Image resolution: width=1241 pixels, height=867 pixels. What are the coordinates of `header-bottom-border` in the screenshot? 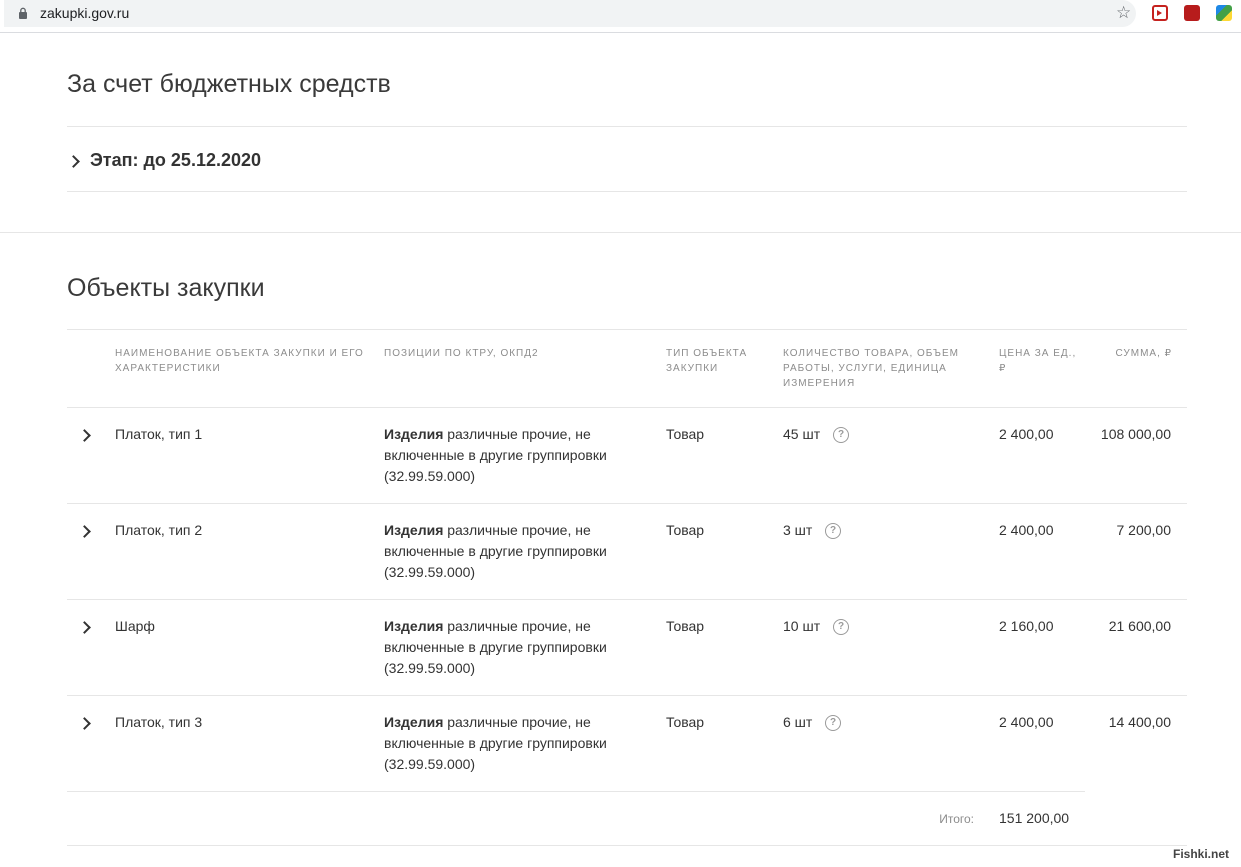 It's located at (627, 407).